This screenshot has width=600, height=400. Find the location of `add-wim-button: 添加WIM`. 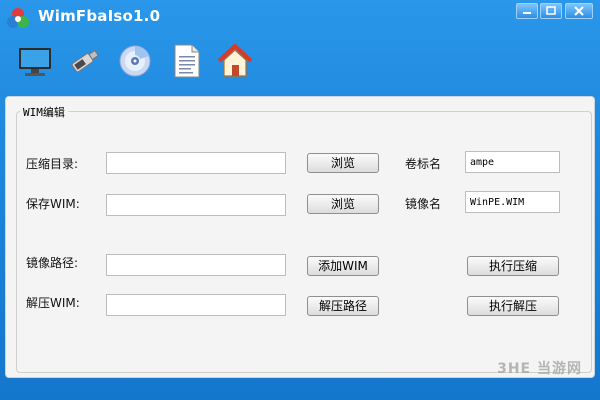

add-wim-button: 添加WIM is located at coordinates (343, 266).